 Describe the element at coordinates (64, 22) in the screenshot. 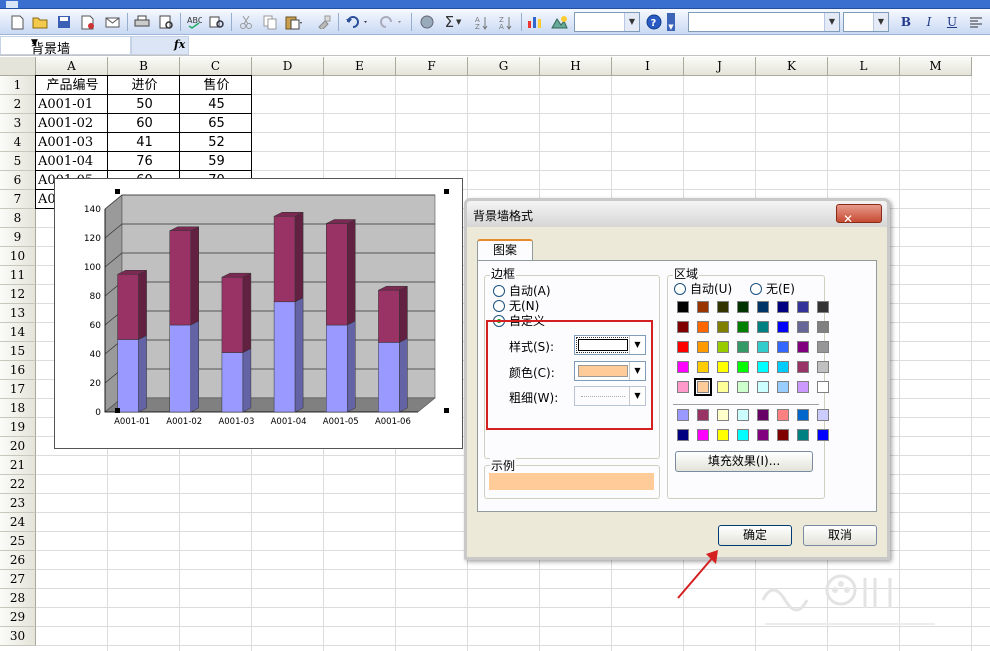

I see `save-icon` at that location.